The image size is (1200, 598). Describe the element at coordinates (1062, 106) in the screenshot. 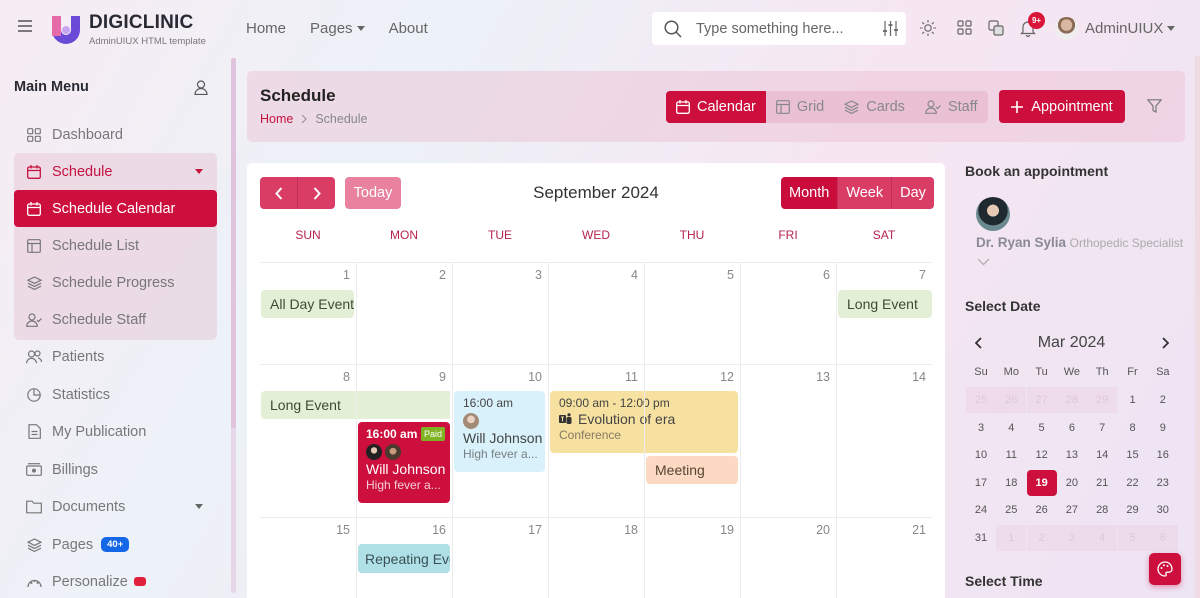

I see `add-appointment-button: Appointment` at that location.